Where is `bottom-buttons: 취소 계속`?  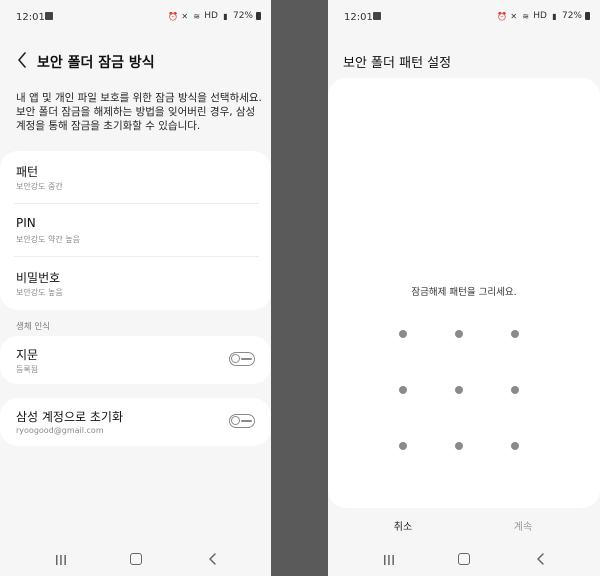
bottom-buttons: 취소 계속 is located at coordinates (464, 528).